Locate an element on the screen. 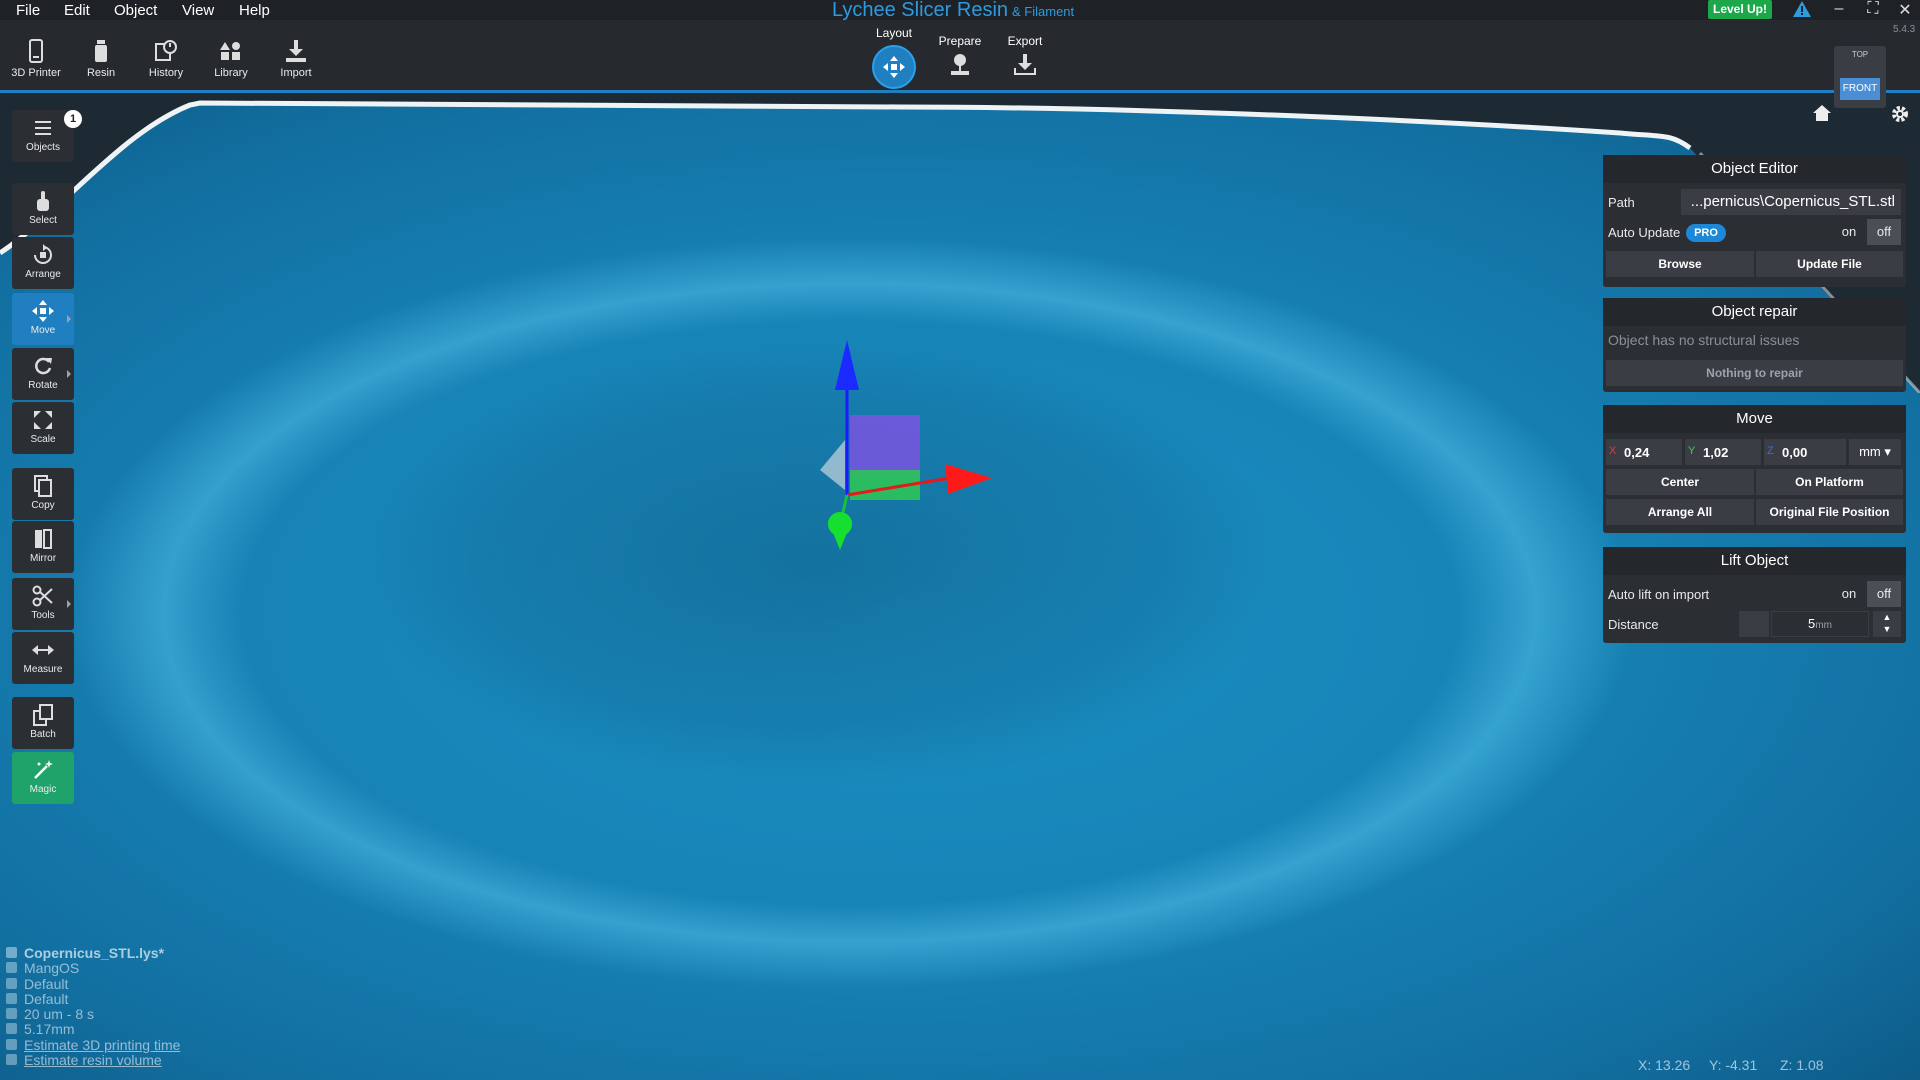  sidebar-arrange-button: Arrange is located at coordinates (43, 263).